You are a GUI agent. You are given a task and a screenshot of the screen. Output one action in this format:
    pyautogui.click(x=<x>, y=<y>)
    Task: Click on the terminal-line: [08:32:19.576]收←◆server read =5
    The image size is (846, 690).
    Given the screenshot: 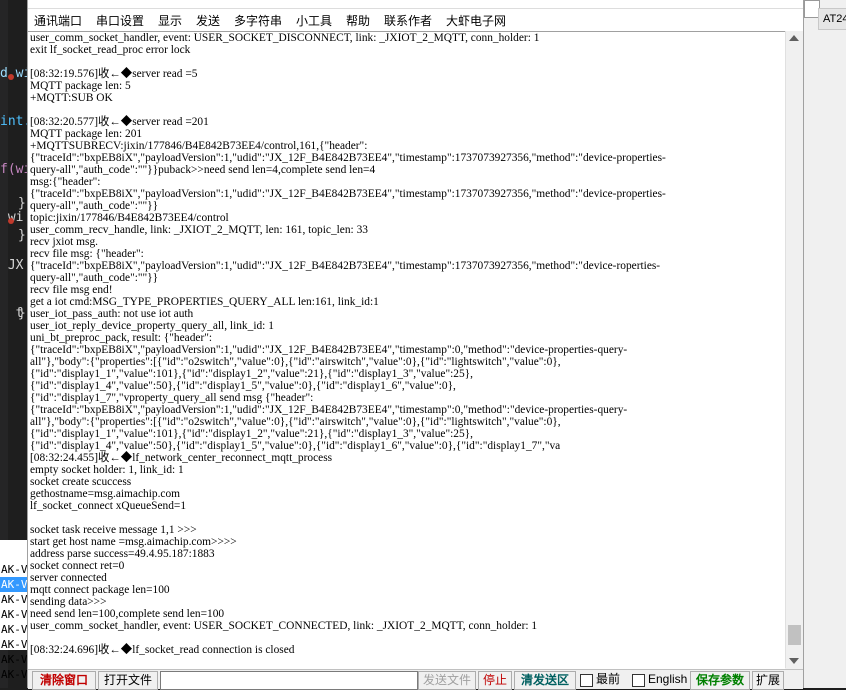 What is the action you would take?
    pyautogui.click(x=114, y=74)
    